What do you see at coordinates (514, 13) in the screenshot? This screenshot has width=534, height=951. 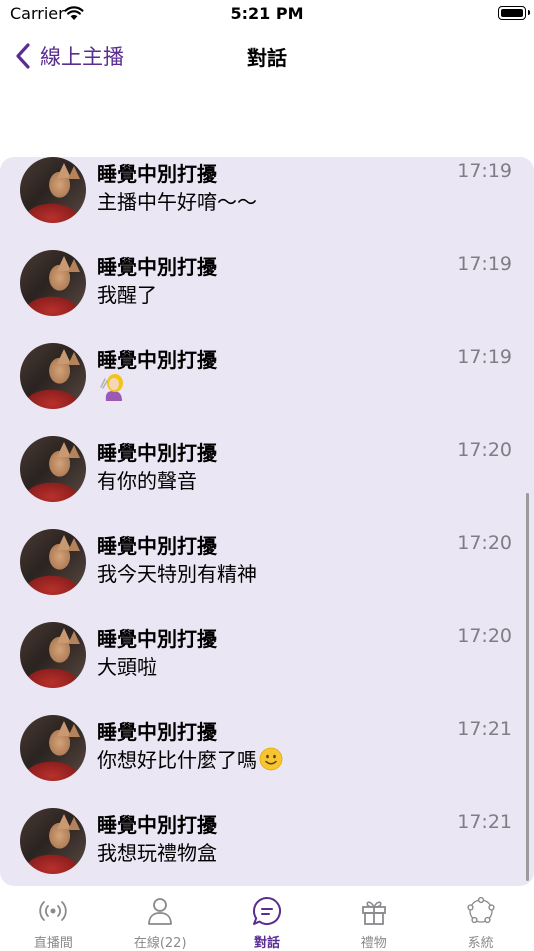 I see `battery-icon` at bounding box center [514, 13].